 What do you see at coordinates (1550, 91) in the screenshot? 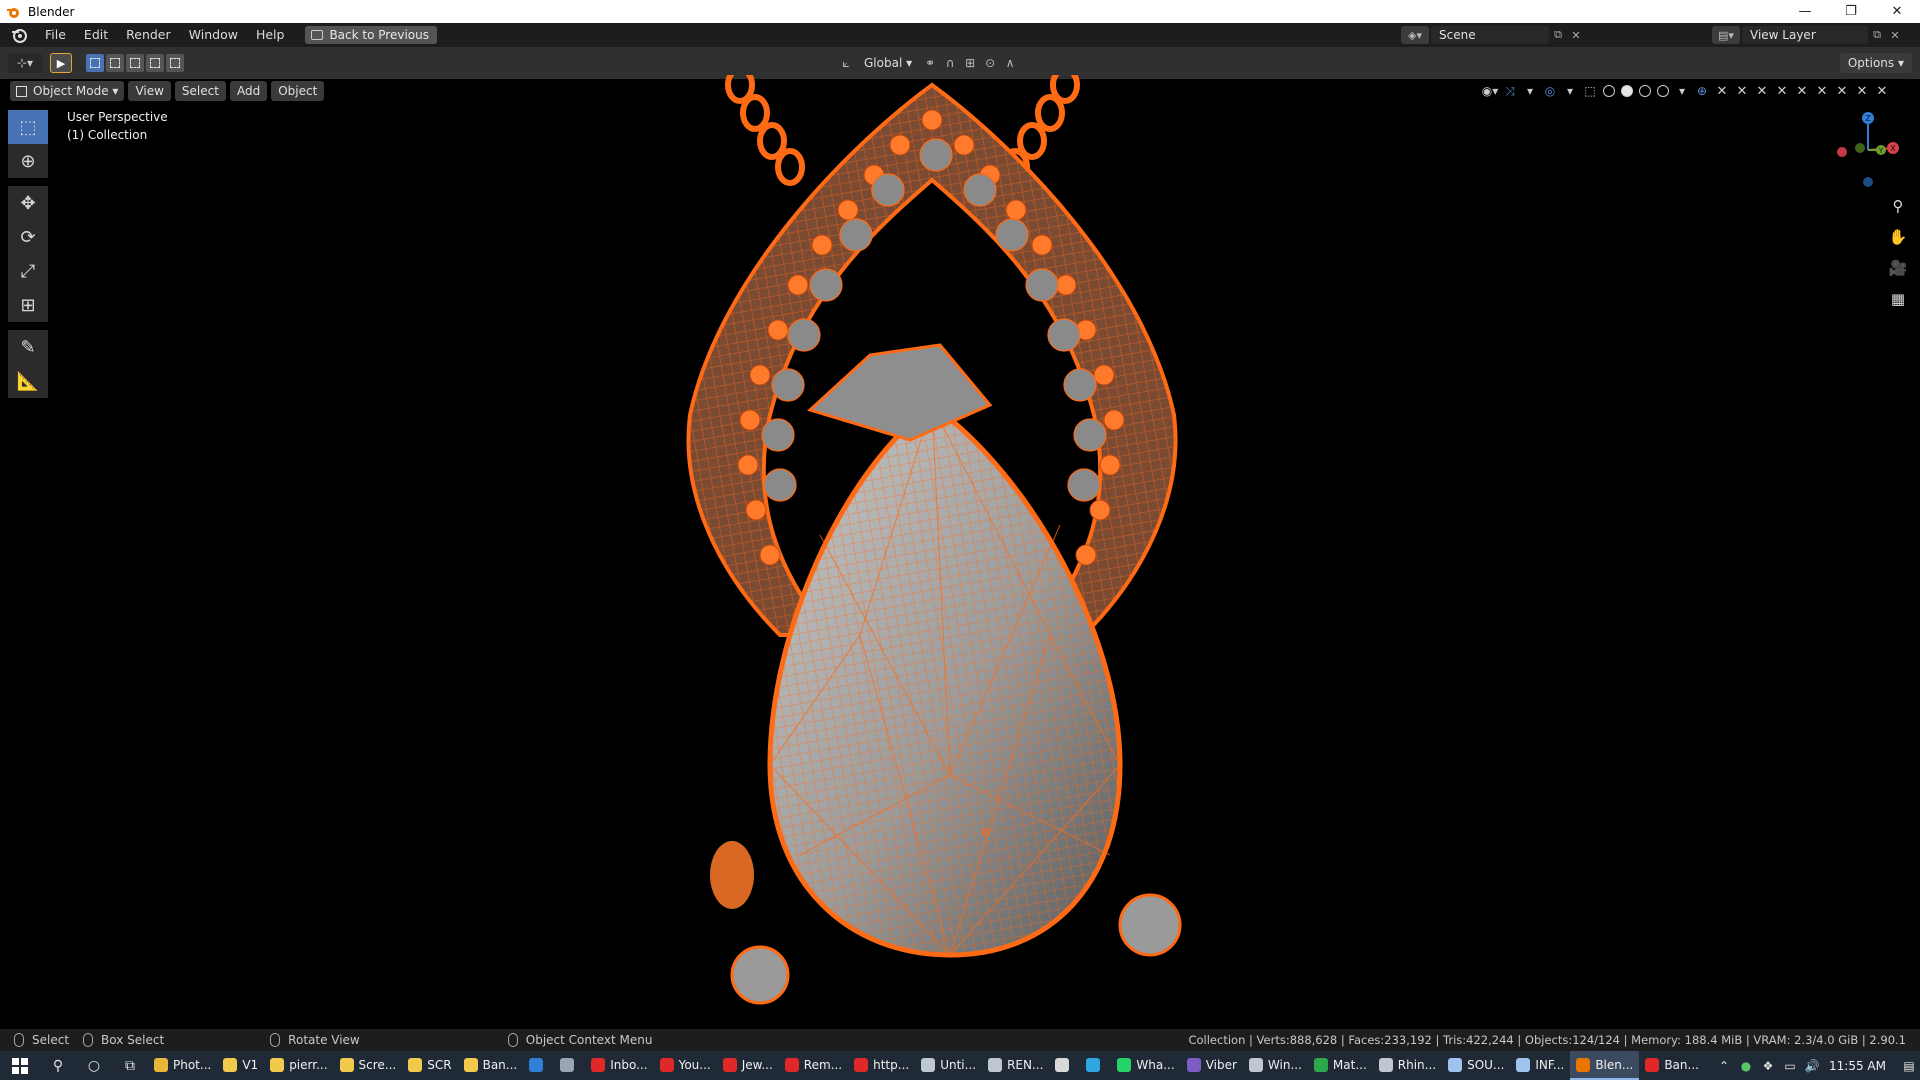
I see `overlays-toggle-icon: ◎` at bounding box center [1550, 91].